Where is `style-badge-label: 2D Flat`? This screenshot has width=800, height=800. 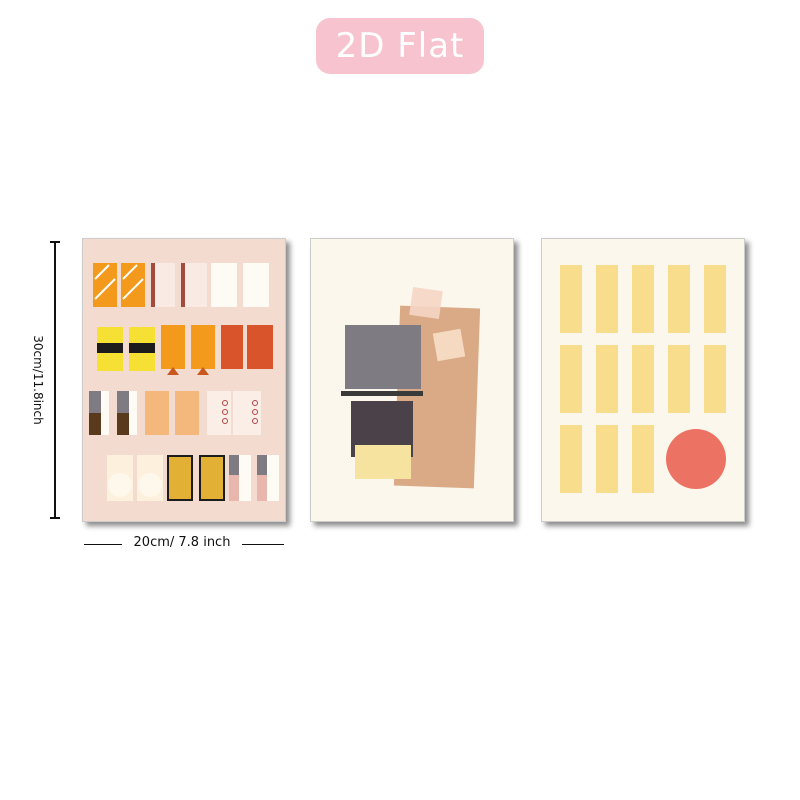
style-badge-label: 2D Flat is located at coordinates (400, 46).